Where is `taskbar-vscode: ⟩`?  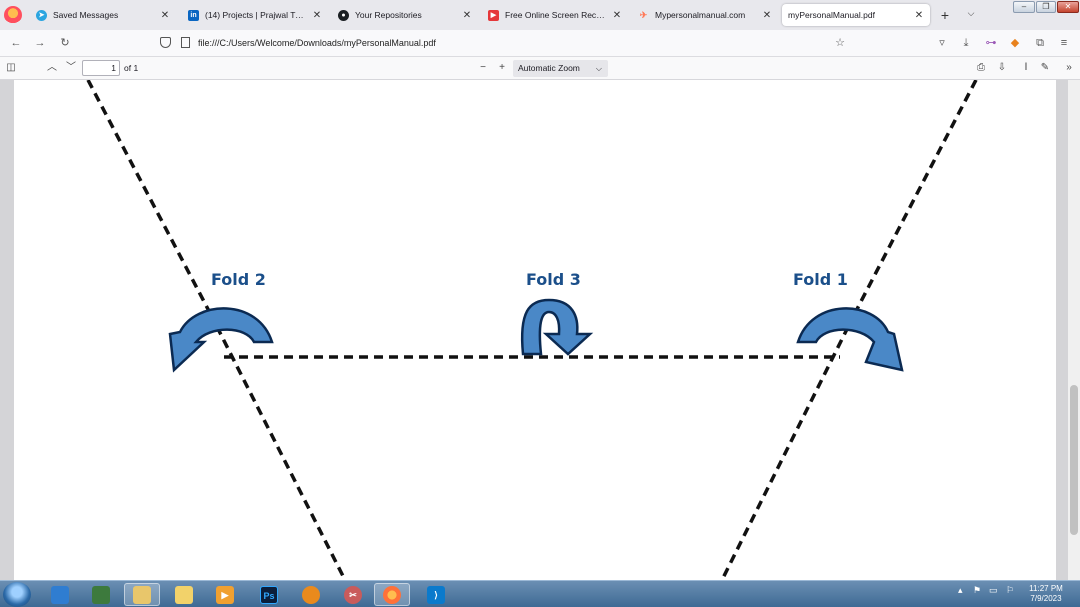
taskbar-vscode: ⟩ is located at coordinates (436, 594).